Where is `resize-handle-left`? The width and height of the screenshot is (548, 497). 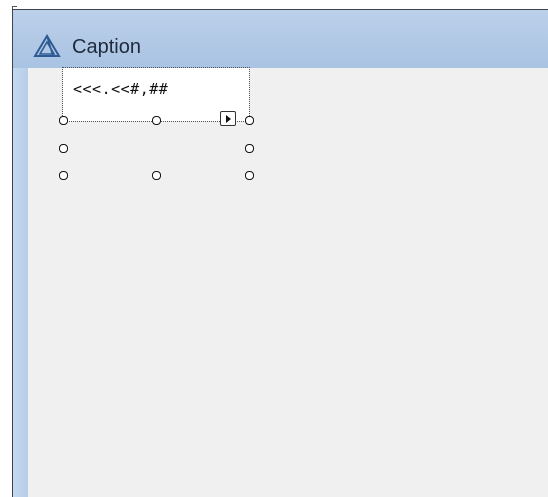 resize-handle-left is located at coordinates (63, 148).